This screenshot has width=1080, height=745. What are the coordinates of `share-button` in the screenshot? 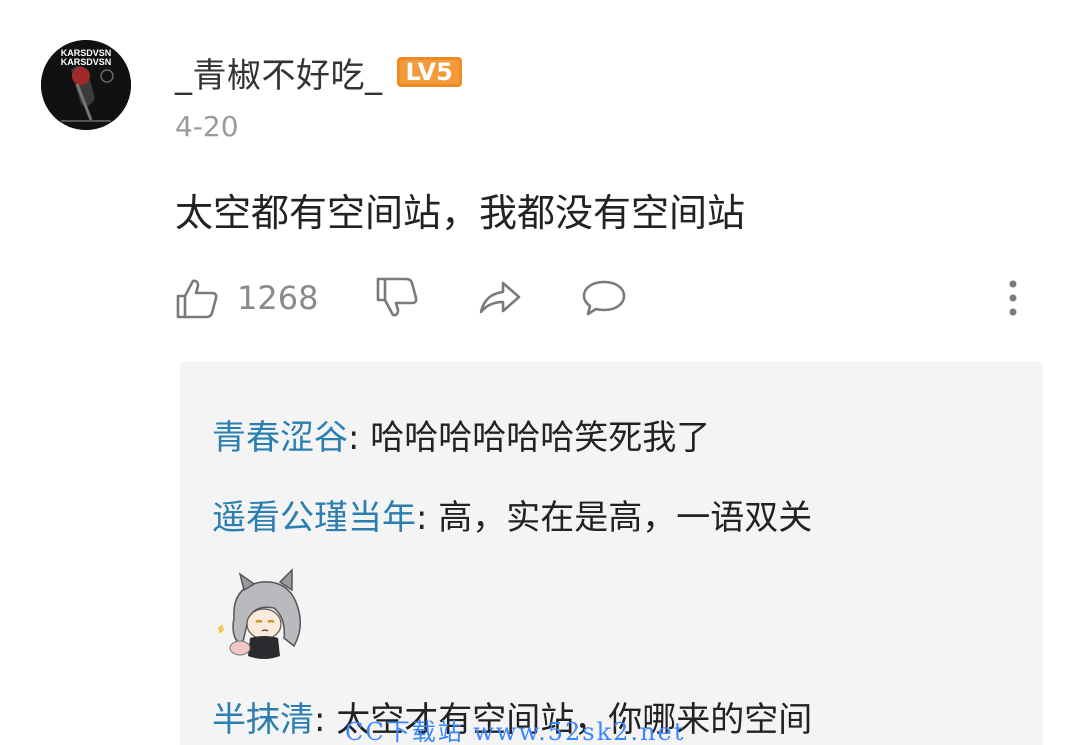 It's located at (500, 298).